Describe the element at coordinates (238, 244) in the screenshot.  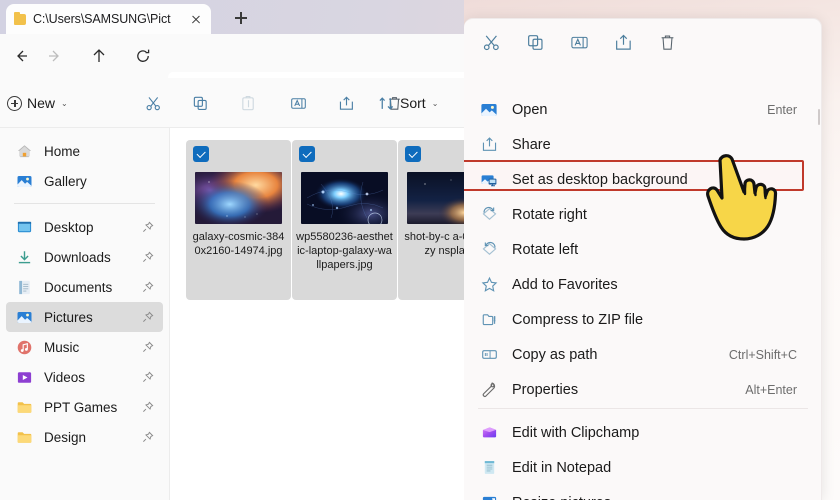
I see `file-name: galaxy-cosmic-3840x2160-14974.jpg` at that location.